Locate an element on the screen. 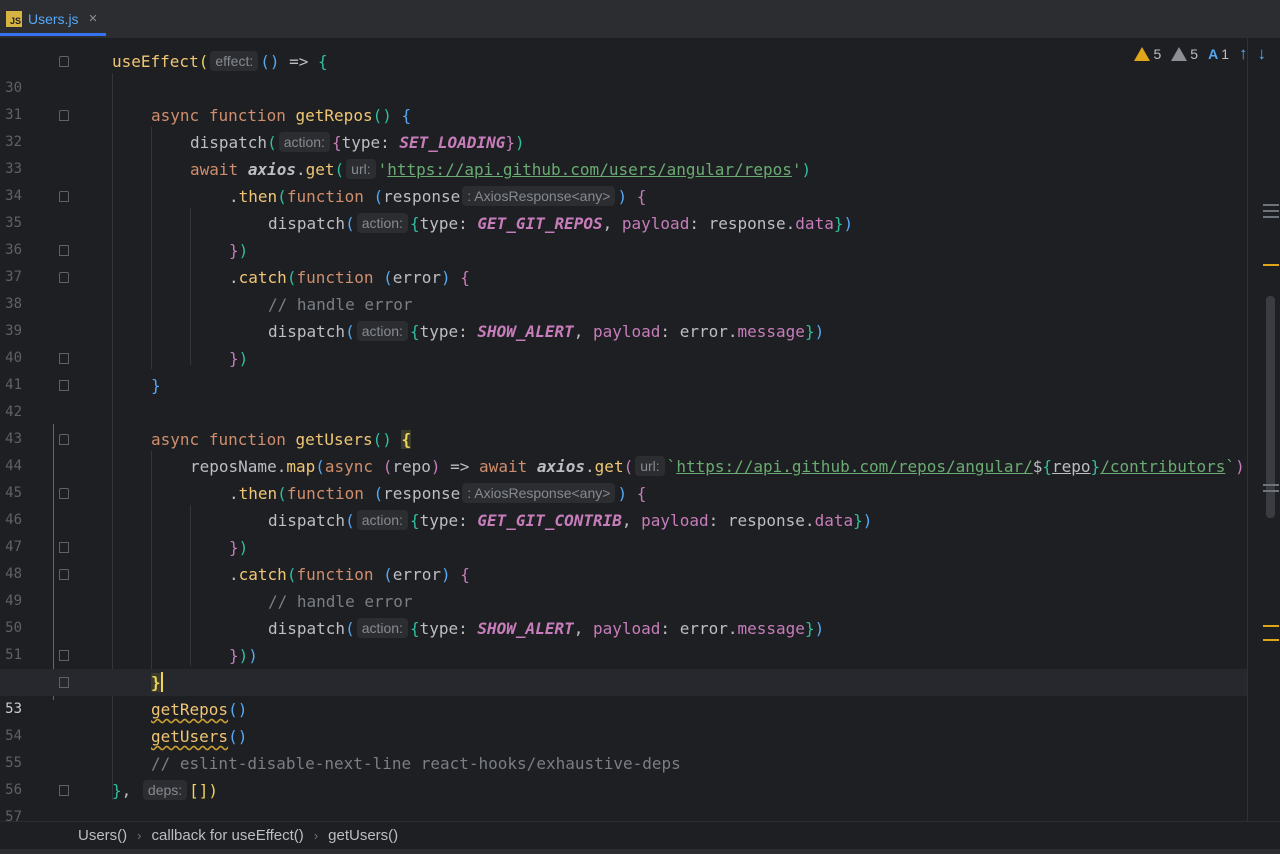  code-line: 44 async function getUsers() { is located at coordinates (208, 452).